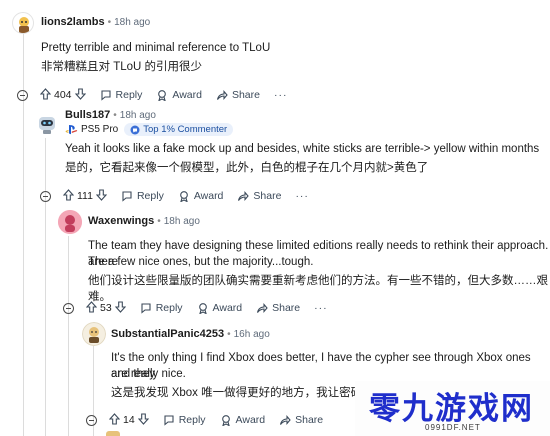  I want to click on username: Bulls187, so click(87, 115).